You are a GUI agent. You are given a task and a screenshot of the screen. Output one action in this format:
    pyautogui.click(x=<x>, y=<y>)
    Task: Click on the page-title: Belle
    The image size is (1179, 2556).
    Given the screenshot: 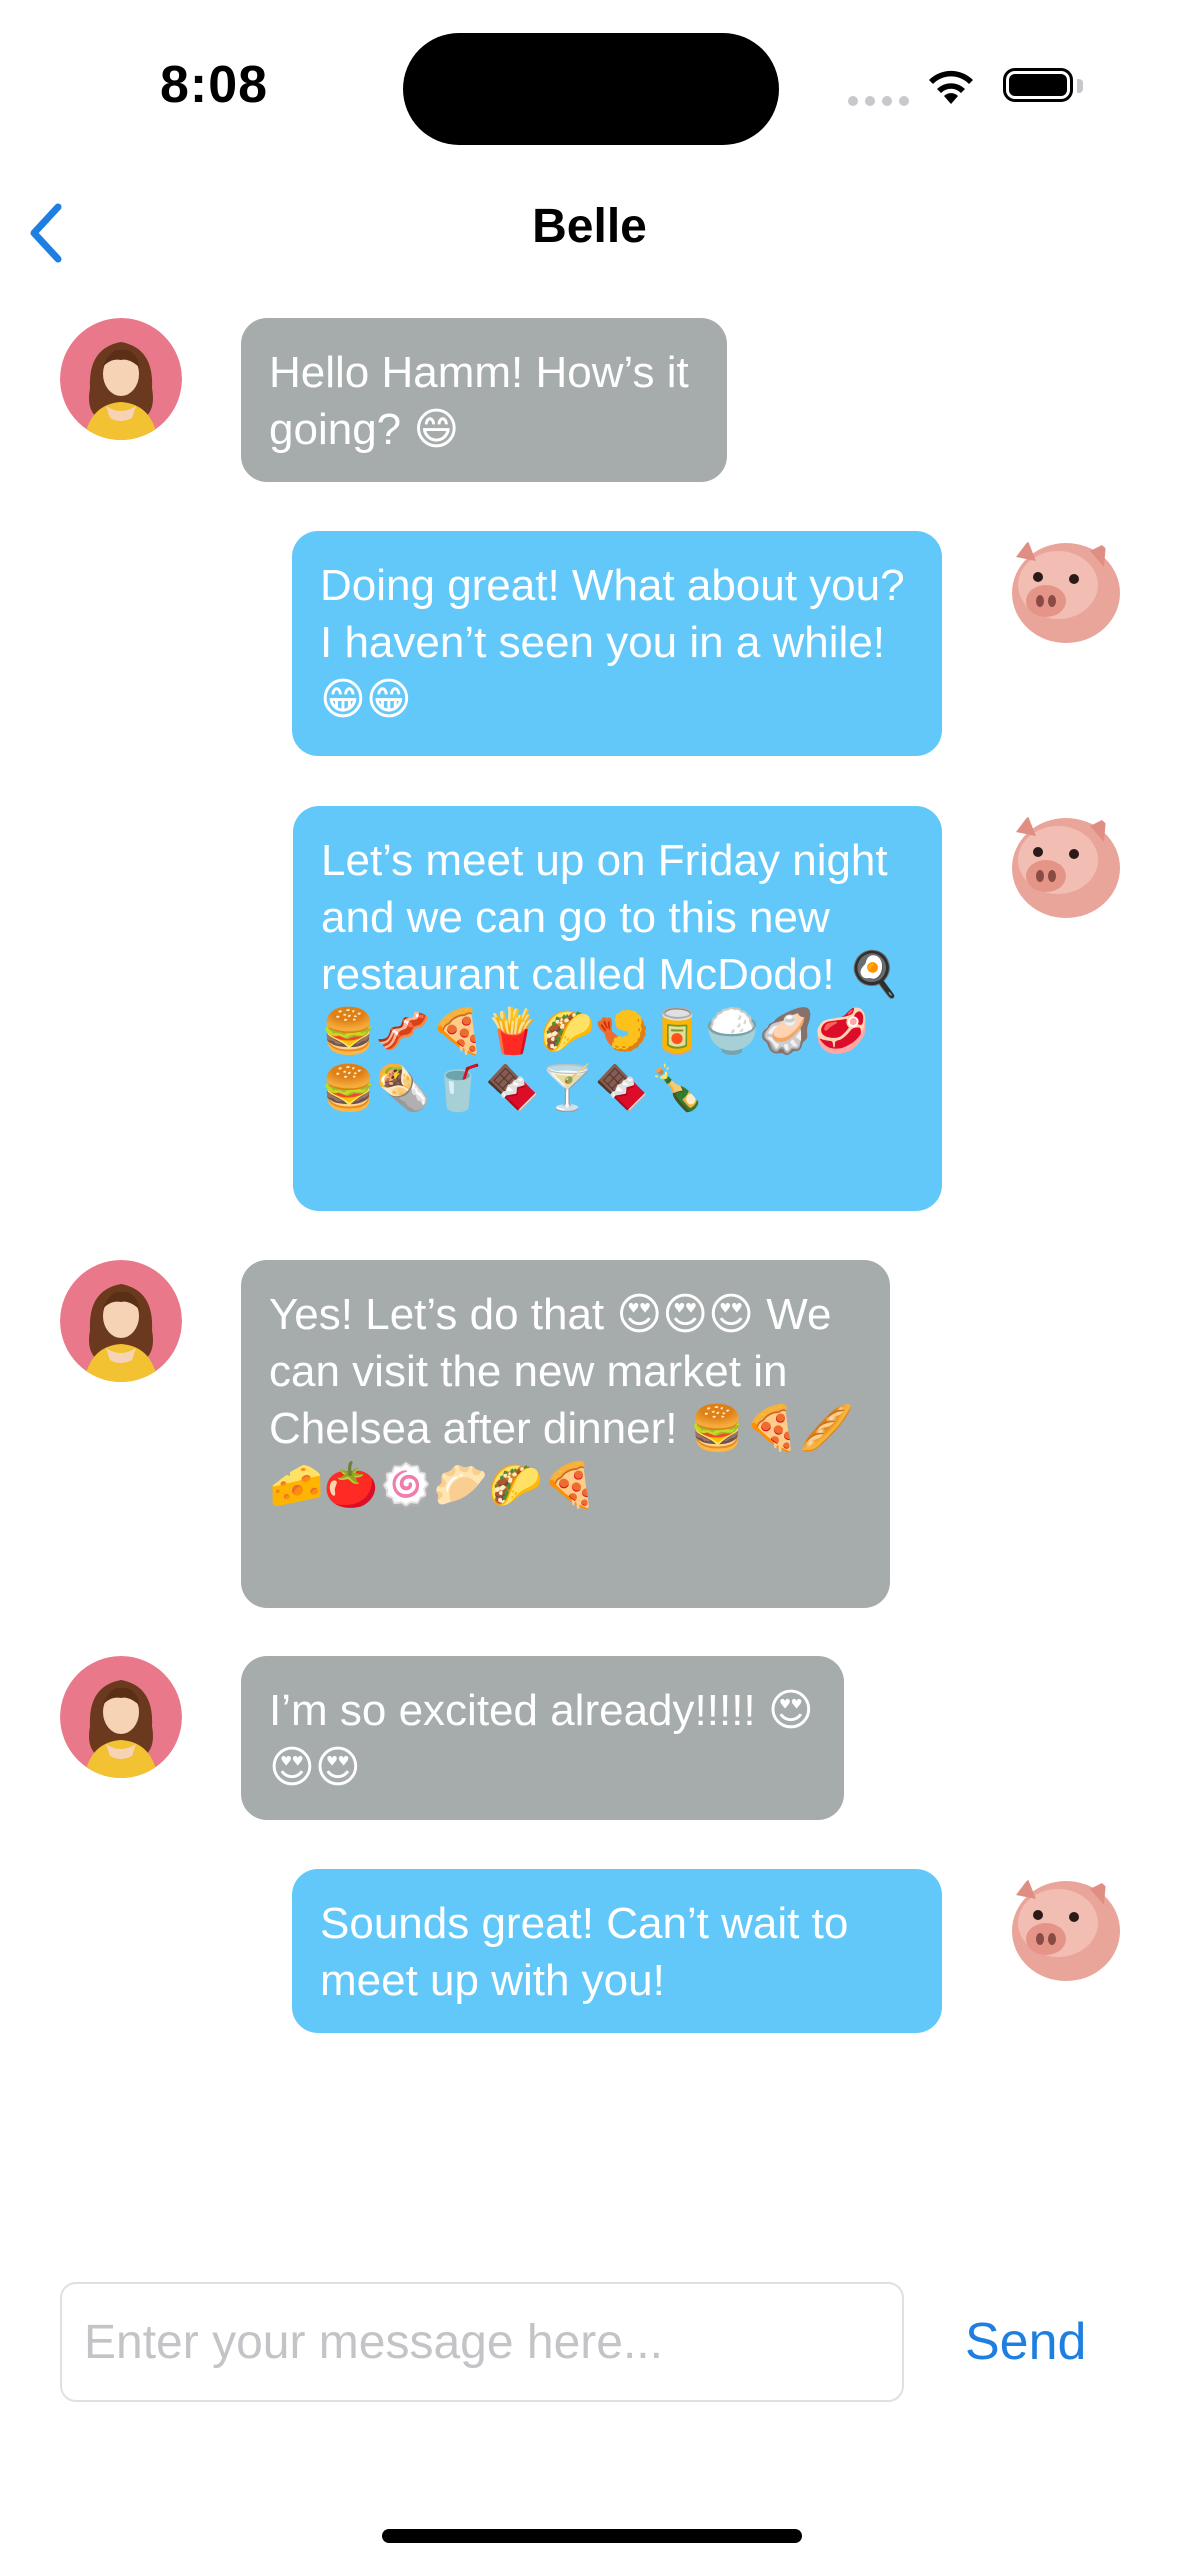 What is the action you would take?
    pyautogui.click(x=589, y=226)
    